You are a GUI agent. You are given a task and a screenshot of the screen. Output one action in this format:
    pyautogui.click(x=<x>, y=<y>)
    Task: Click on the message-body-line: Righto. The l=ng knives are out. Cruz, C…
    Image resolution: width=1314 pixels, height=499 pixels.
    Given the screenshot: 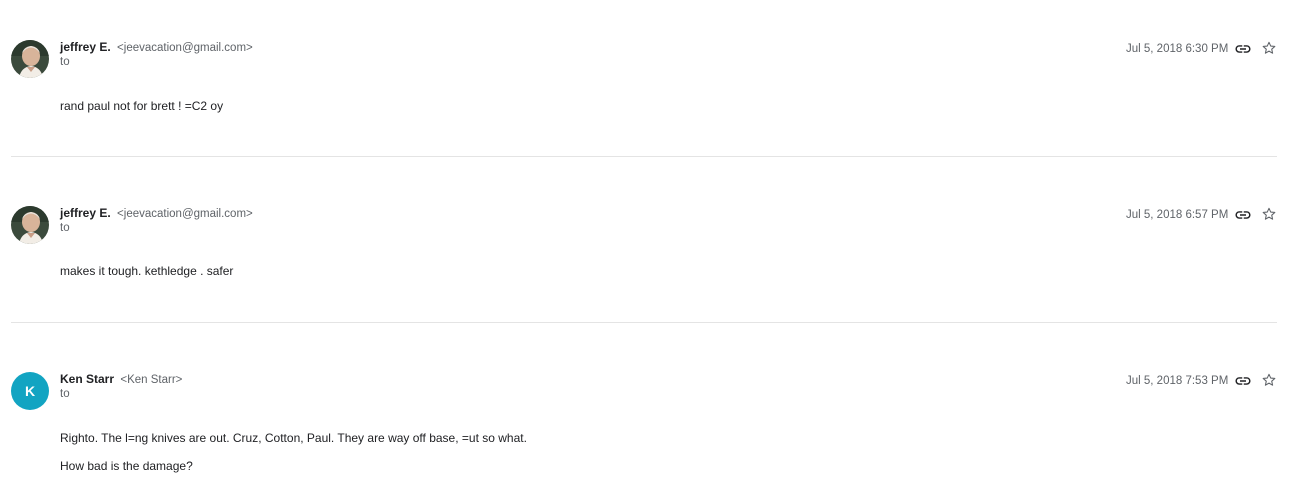 What is the action you would take?
    pyautogui.click(x=293, y=438)
    